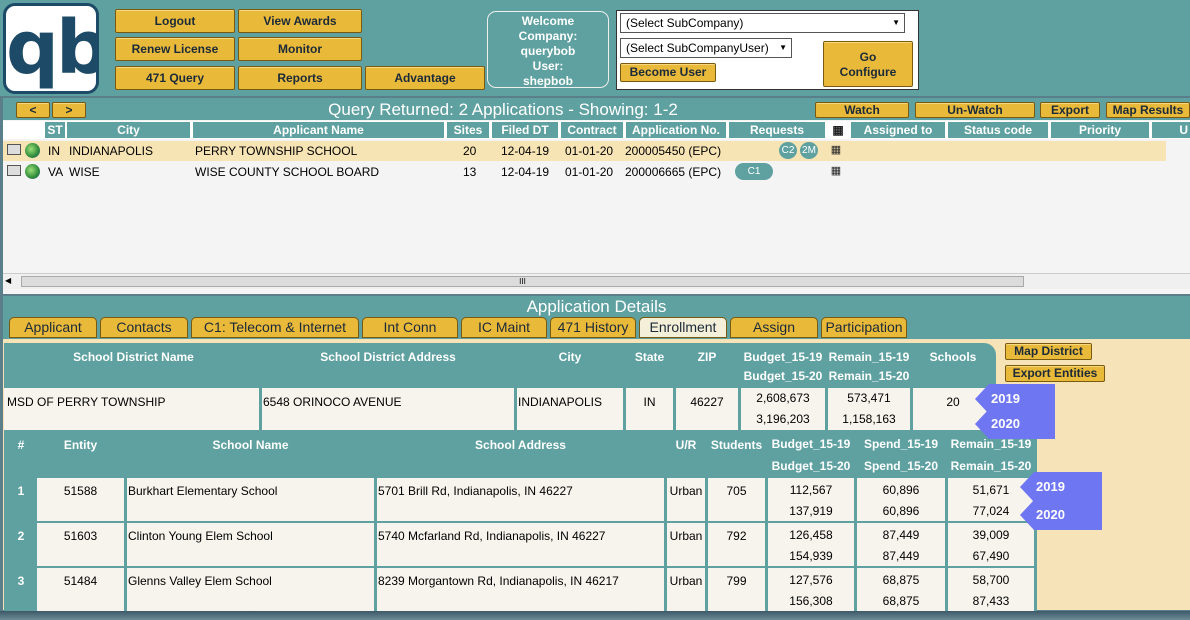 The width and height of the screenshot is (1190, 620). What do you see at coordinates (300, 49) in the screenshot?
I see `monitor-button: Monitor` at bounding box center [300, 49].